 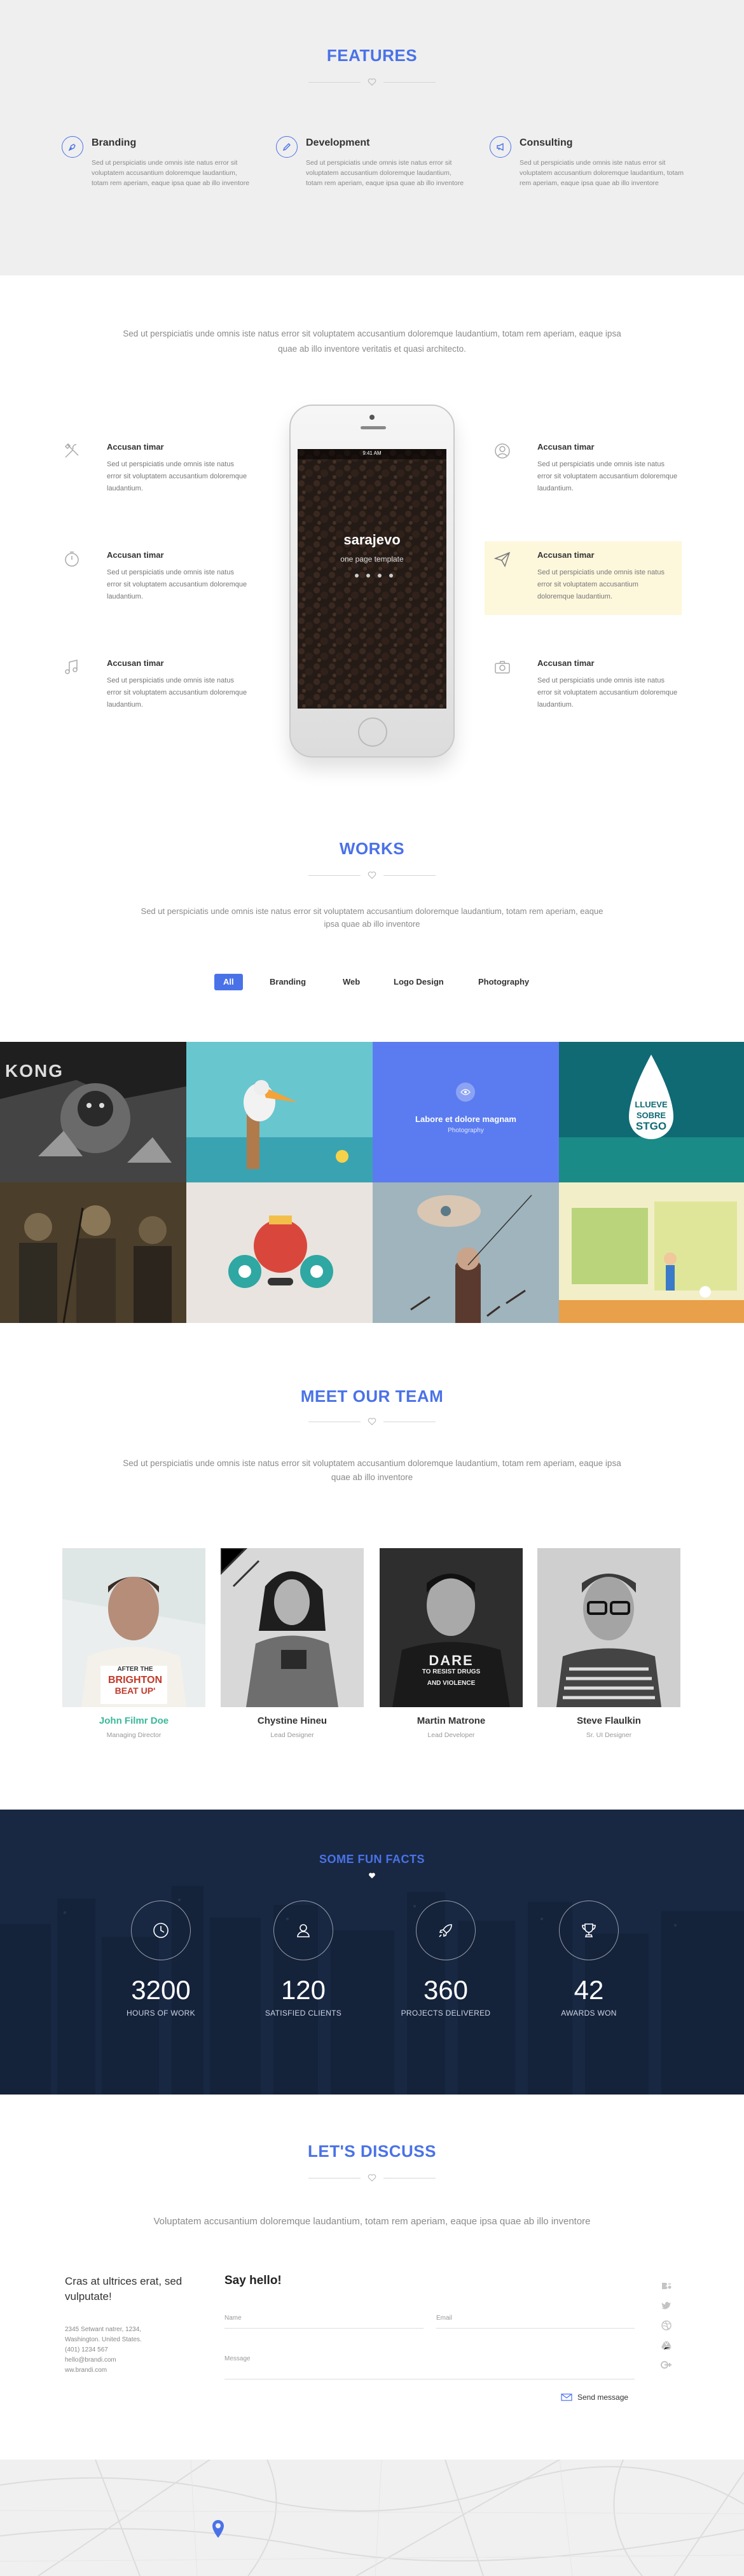 I want to click on behance-icon, so click(x=666, y=2286).